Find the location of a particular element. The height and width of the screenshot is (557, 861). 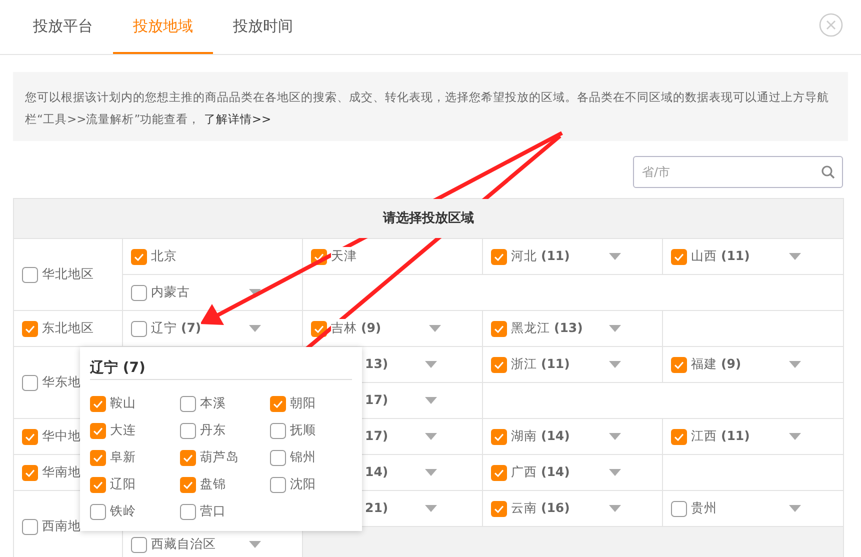

tab: 投放时间 is located at coordinates (263, 27).